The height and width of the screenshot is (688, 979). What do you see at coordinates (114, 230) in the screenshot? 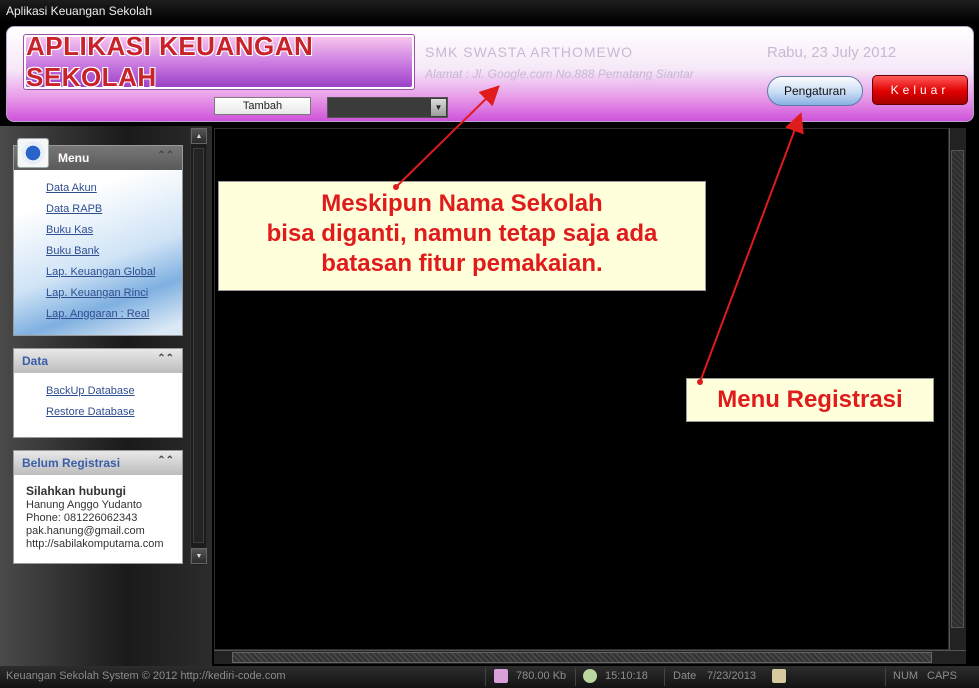
I see `sidebar-item-buku-kas: Buku Kas` at bounding box center [114, 230].